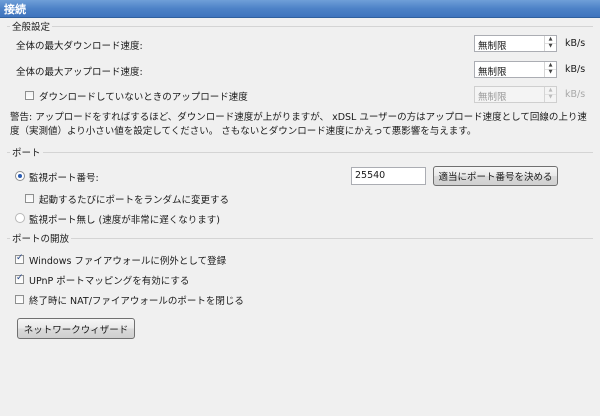 Image resolution: width=600 pixels, height=416 pixels. I want to click on firewall-exception-label: Windows ファイアウォールに例外として登録, so click(128, 261).